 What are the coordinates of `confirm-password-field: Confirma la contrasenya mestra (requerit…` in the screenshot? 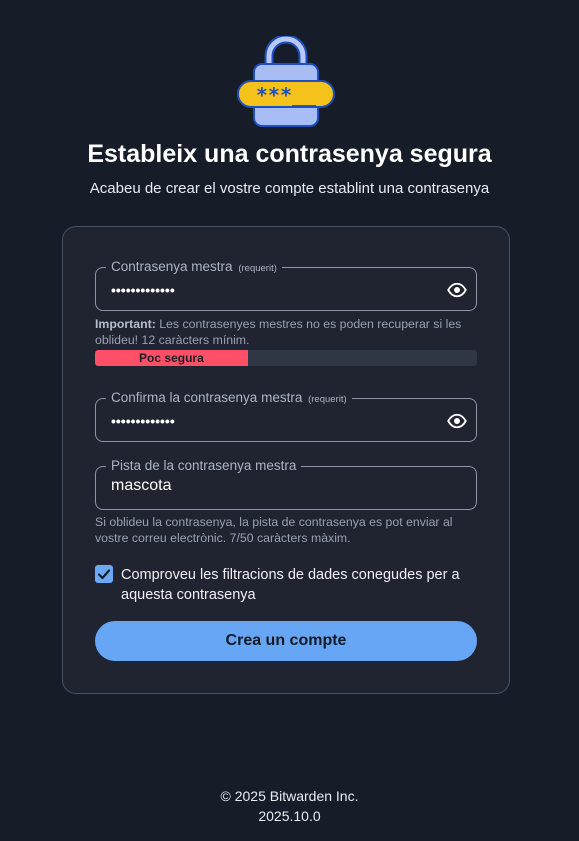 It's located at (286, 416).